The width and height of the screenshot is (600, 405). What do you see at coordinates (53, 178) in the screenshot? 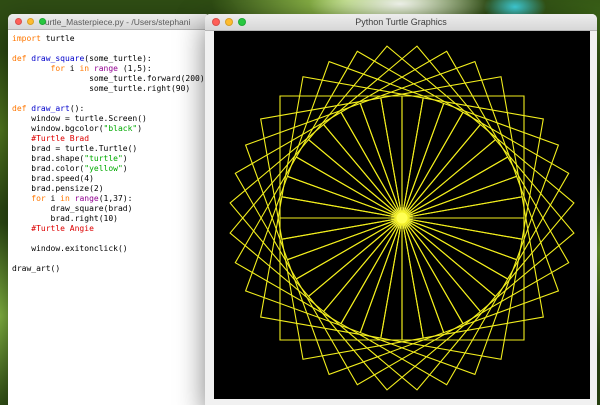
I see `code-line: brad.speed(4)` at bounding box center [53, 178].